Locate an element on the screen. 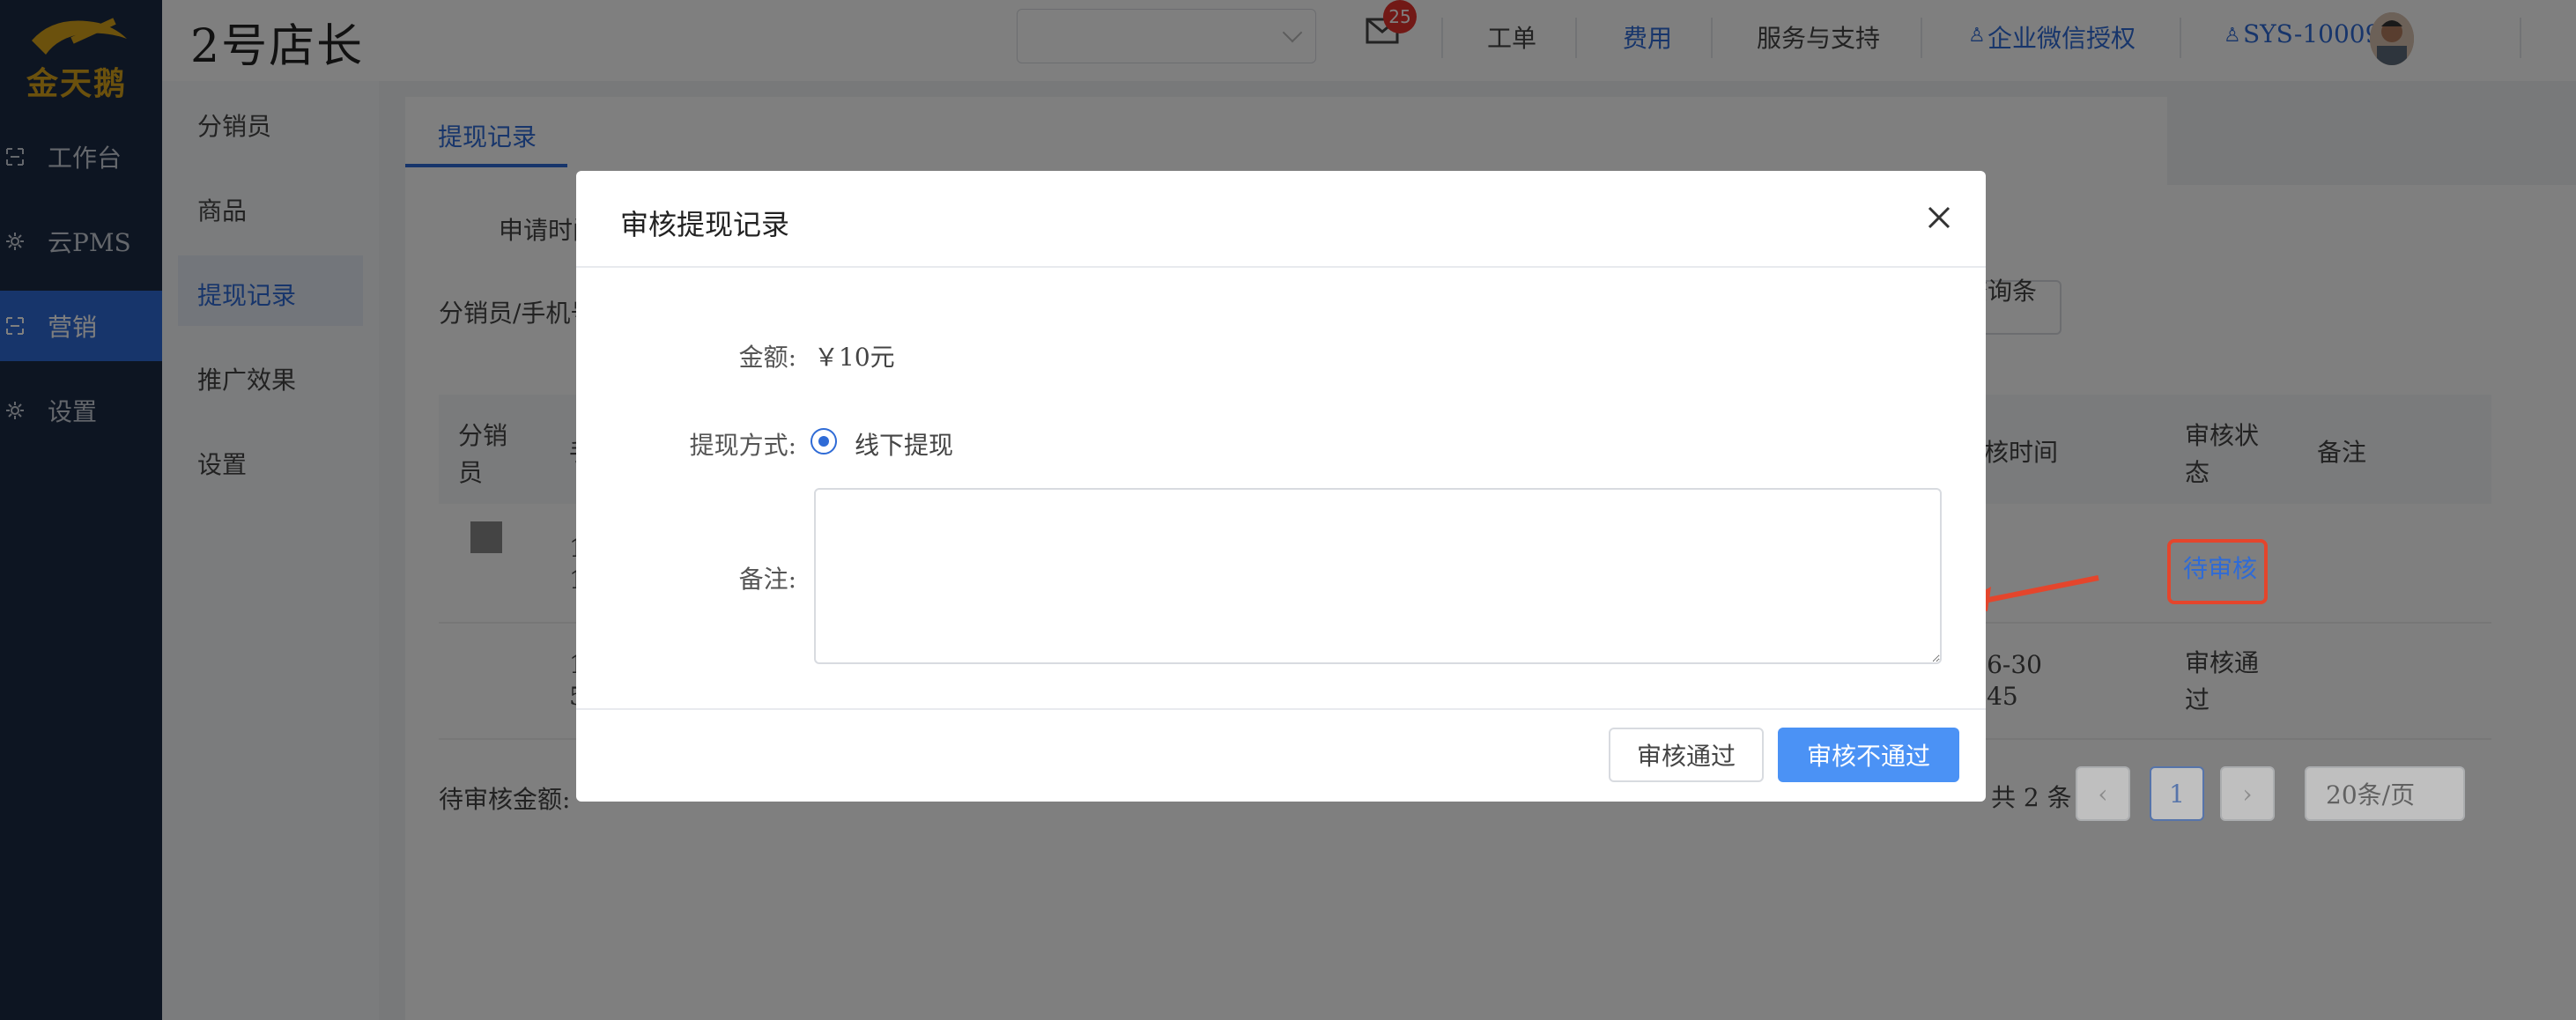  approve-button: 审核通过 is located at coordinates (1687, 755).